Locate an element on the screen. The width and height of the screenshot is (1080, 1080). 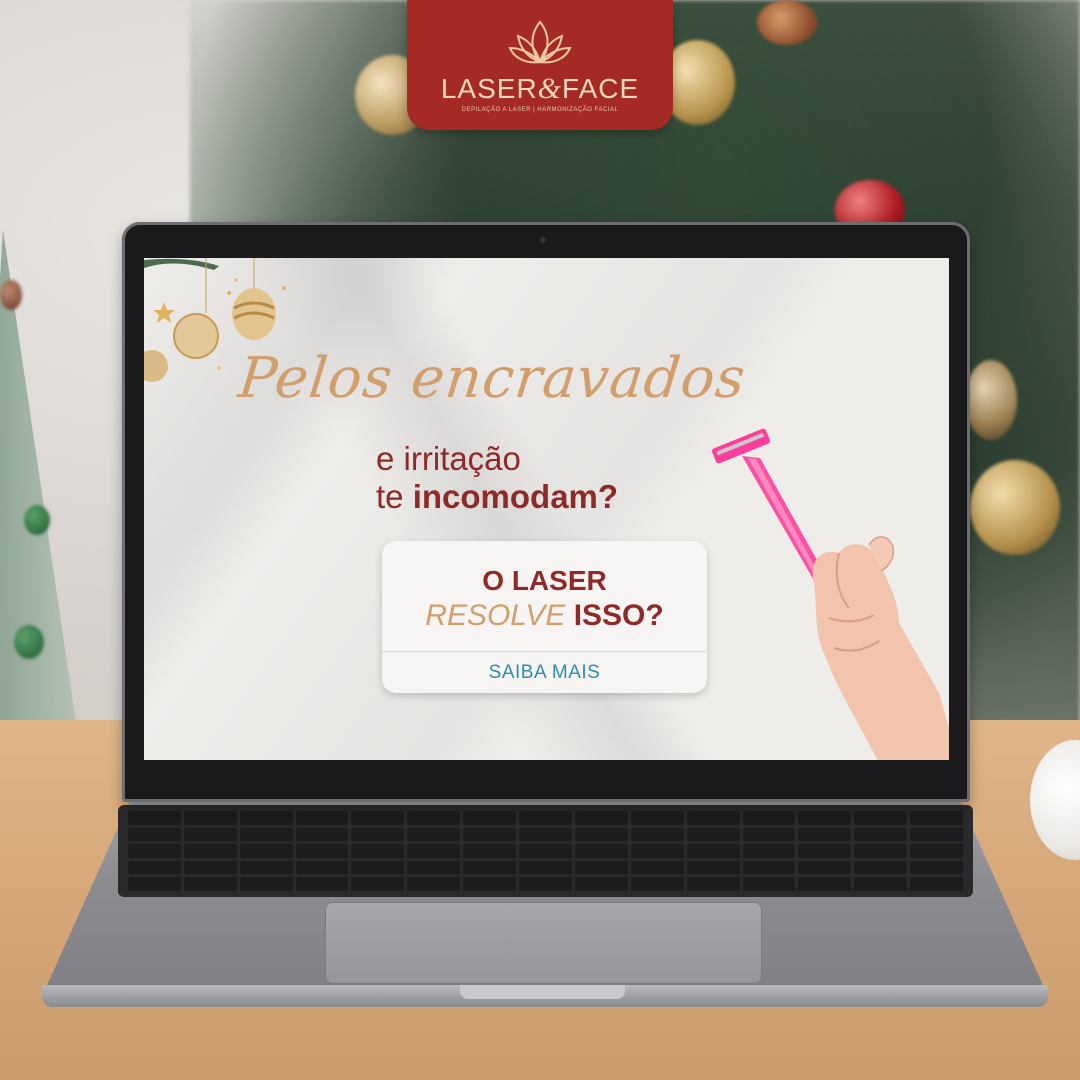
subline-2-regular: te is located at coordinates (394, 496).